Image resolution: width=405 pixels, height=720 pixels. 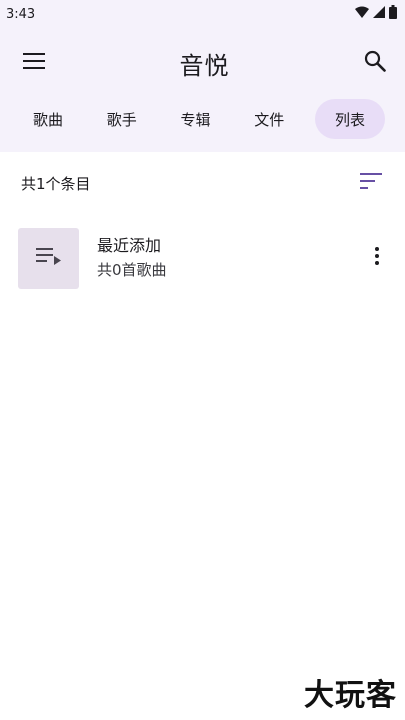 I want to click on tab-albums: 专辑, so click(x=196, y=119).